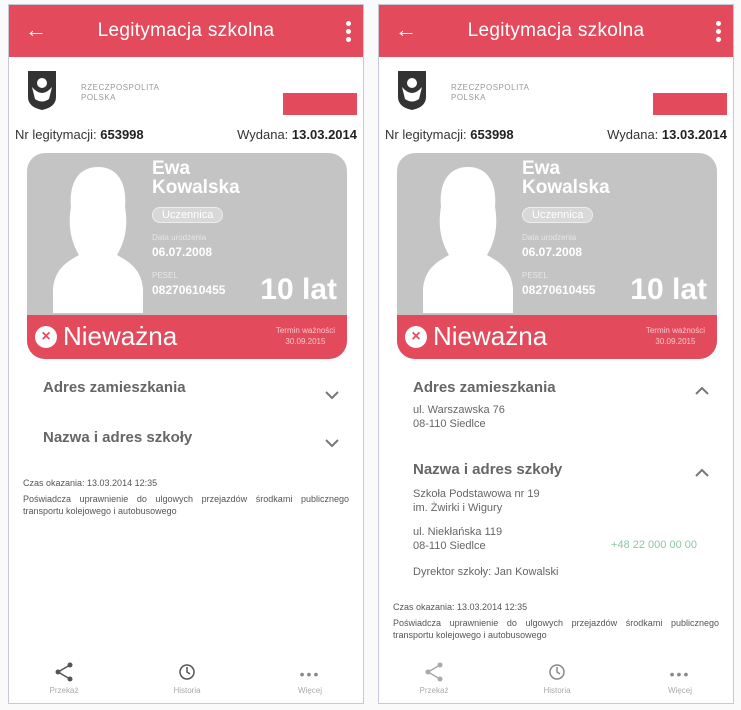 This screenshot has height=710, width=741. Describe the element at coordinates (459, 417) in the screenshot. I see `home-address: ul. Warszawska 76 08-110 Siedlce` at that location.